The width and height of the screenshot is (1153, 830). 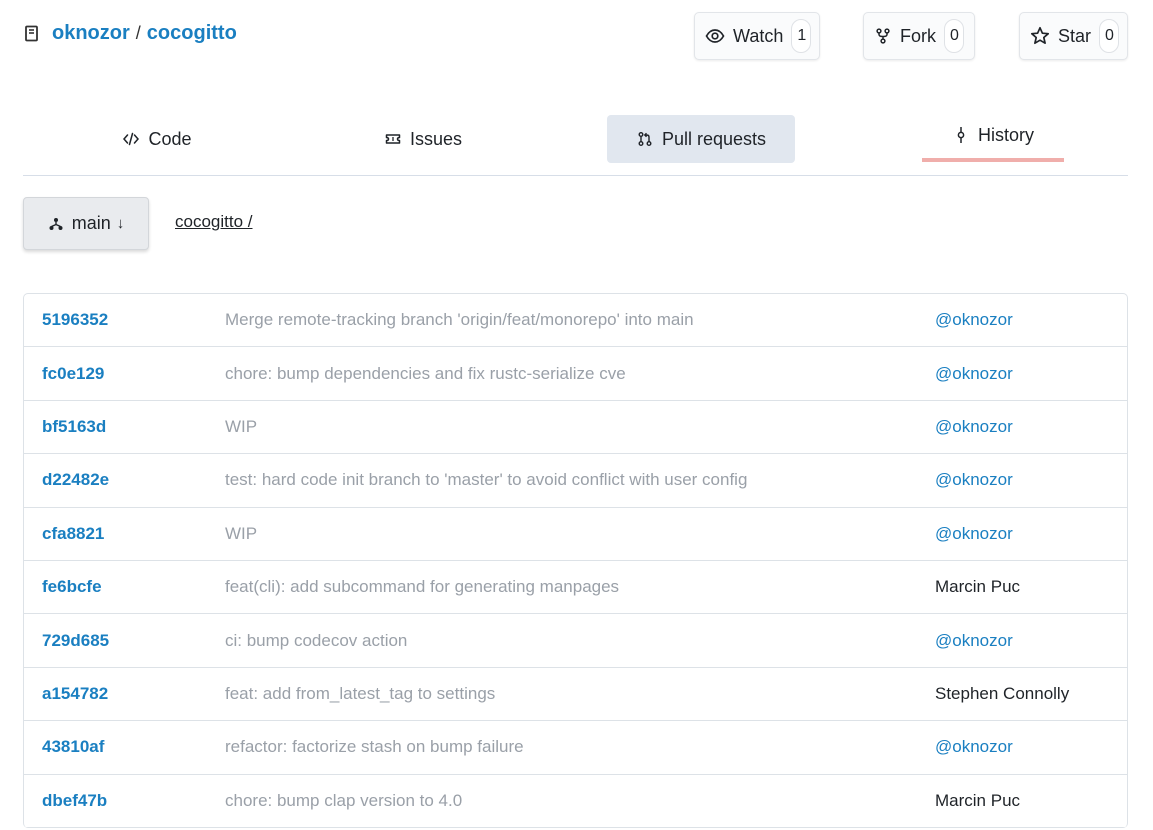 I want to click on star-count: 0, so click(x=1109, y=36).